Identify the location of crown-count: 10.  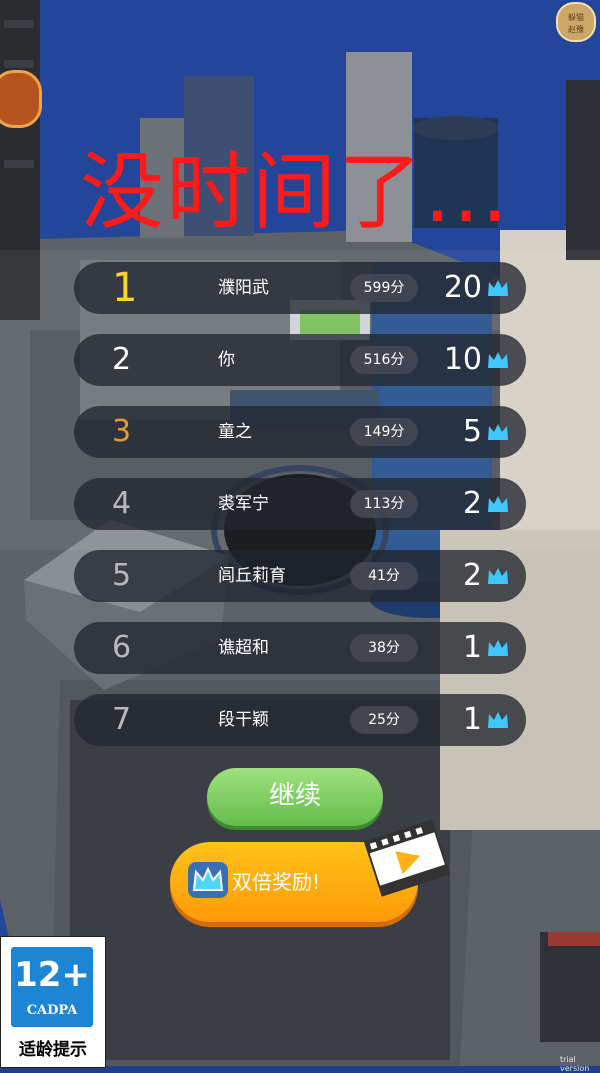
(462, 359).